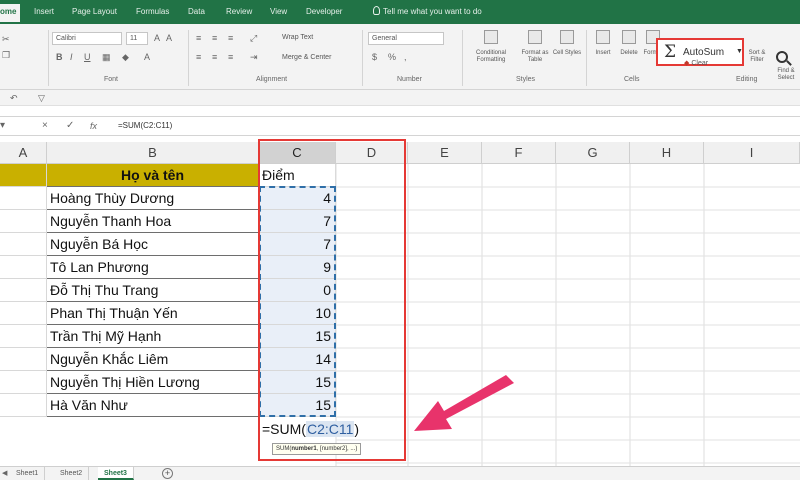  What do you see at coordinates (667, 153) in the screenshot?
I see `column-header-h: H` at bounding box center [667, 153].